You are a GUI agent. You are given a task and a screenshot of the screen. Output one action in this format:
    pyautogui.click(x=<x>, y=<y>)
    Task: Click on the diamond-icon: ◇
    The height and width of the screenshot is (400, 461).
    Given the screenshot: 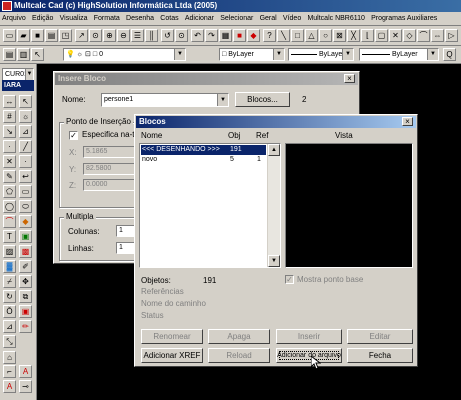 What is the action you would take?
    pyautogui.click(x=409, y=35)
    